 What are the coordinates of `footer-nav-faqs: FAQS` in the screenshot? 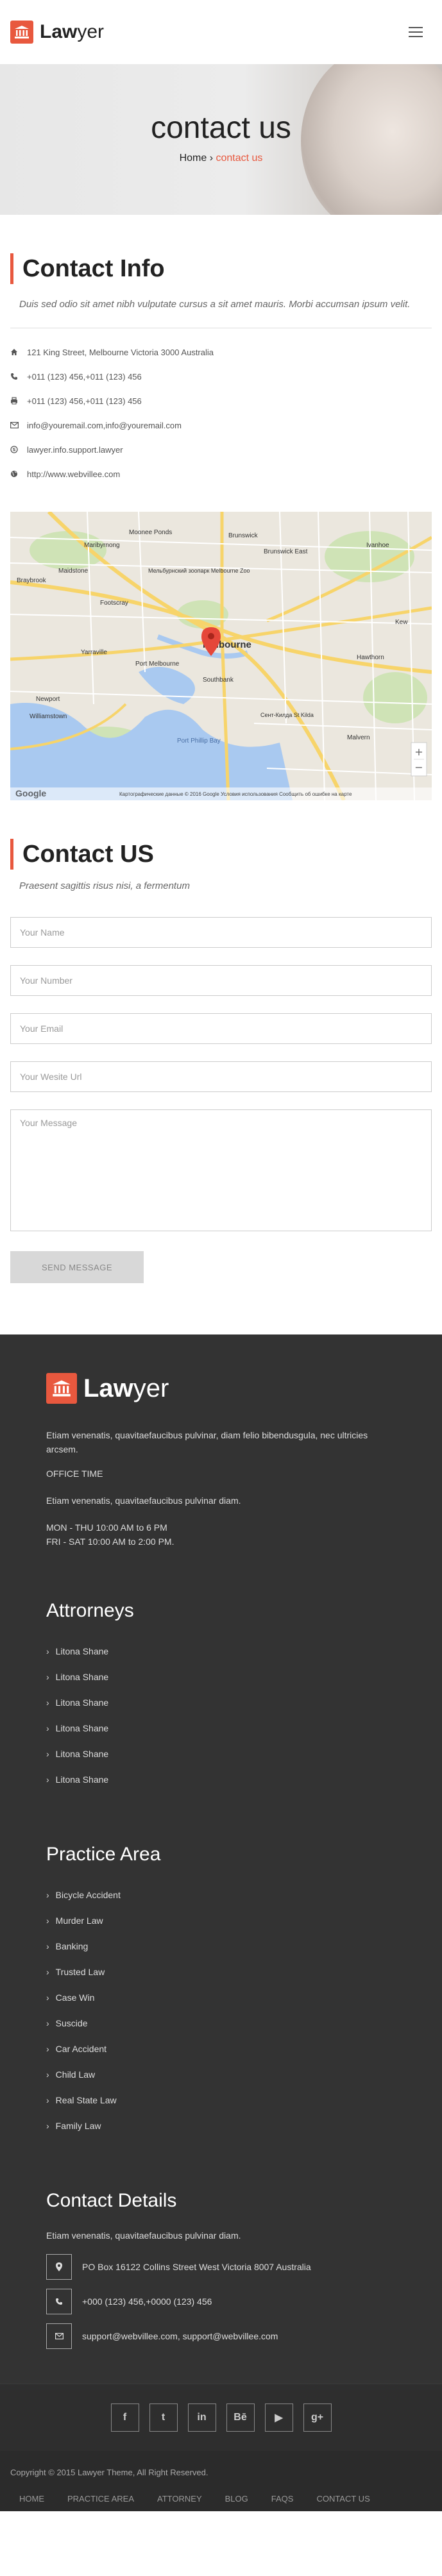 It's located at (282, 2499).